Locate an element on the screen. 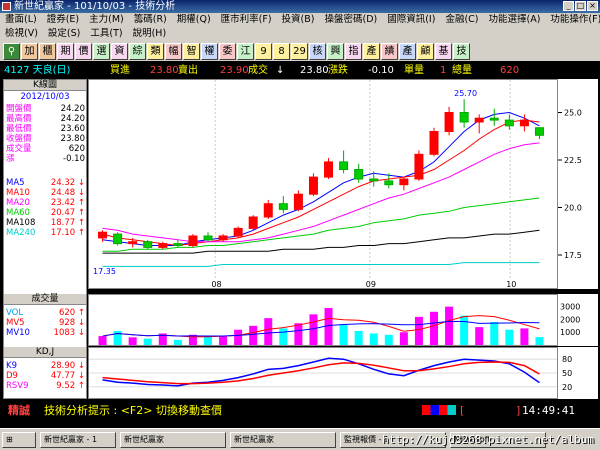  kd-chart is located at coordinates (323, 373).